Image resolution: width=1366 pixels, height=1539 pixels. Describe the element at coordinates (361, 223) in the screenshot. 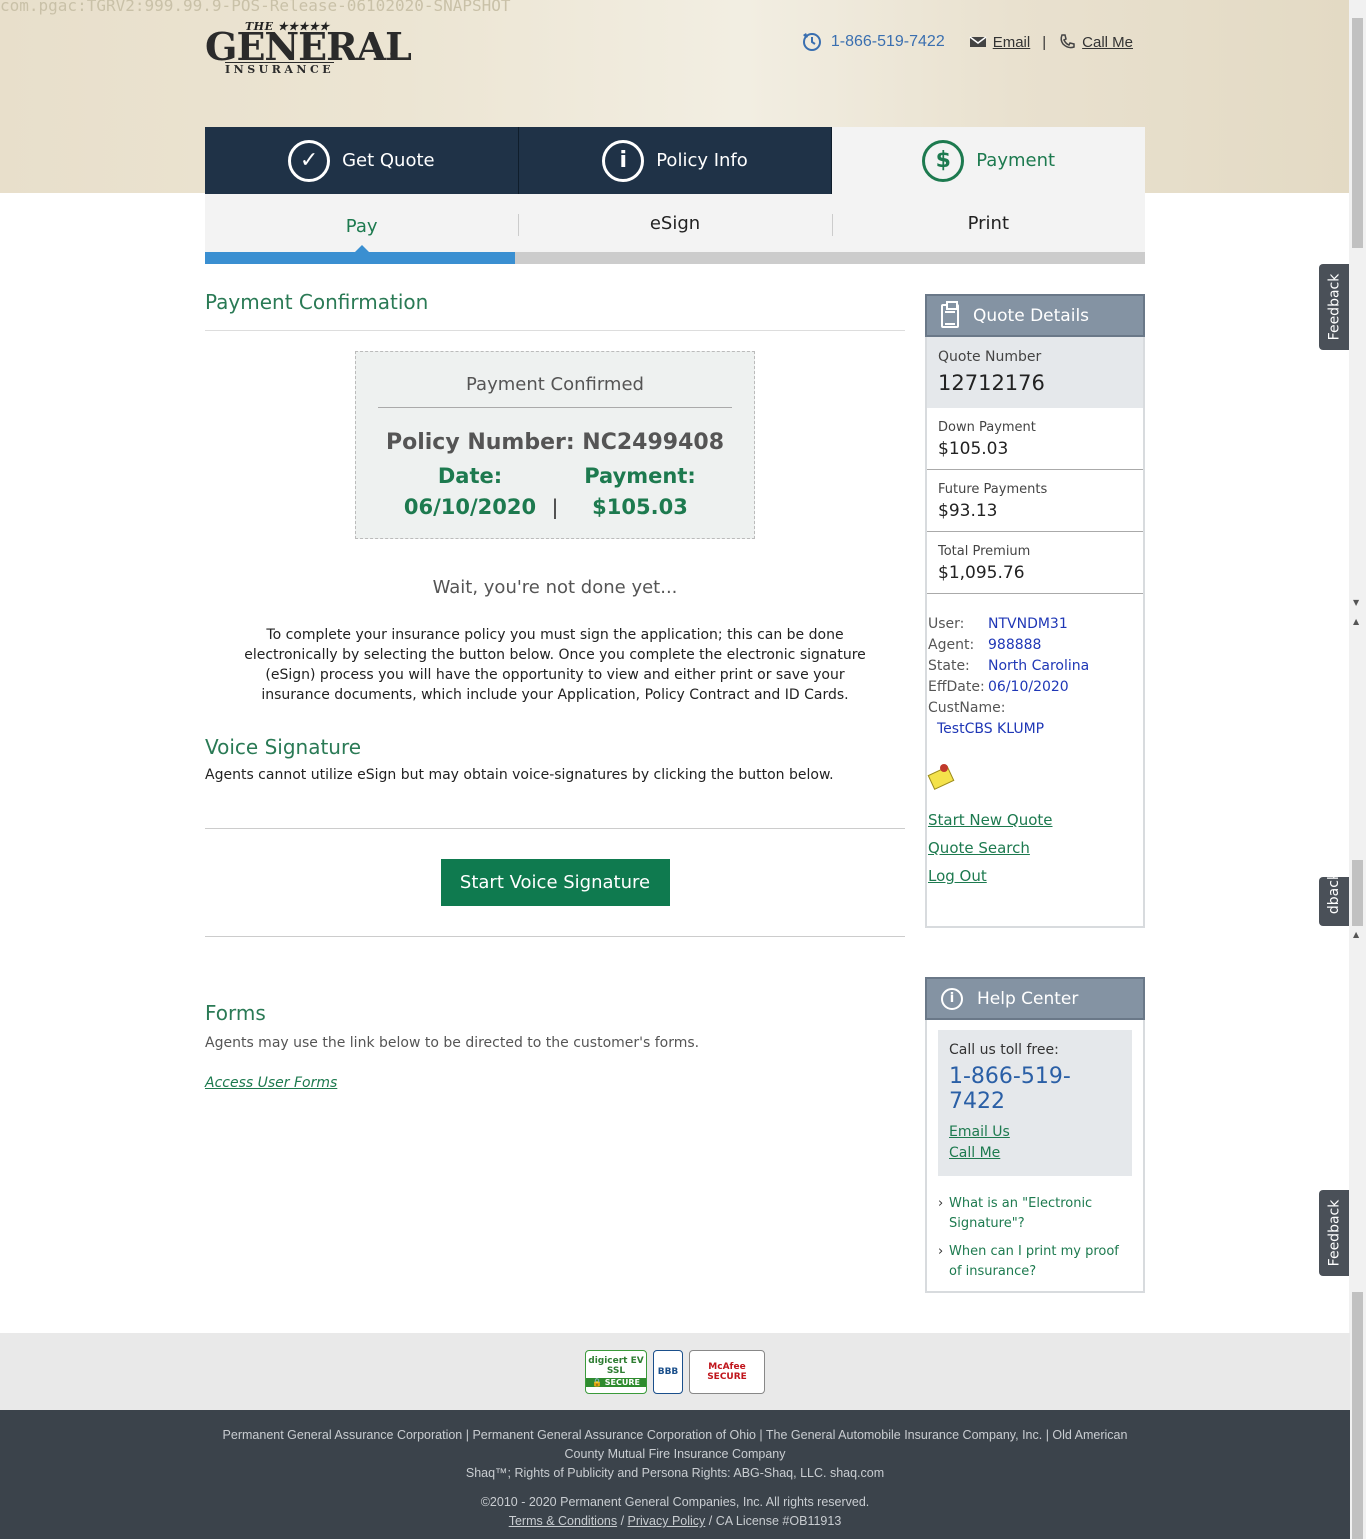

I see `substep-pay: Pay` at that location.